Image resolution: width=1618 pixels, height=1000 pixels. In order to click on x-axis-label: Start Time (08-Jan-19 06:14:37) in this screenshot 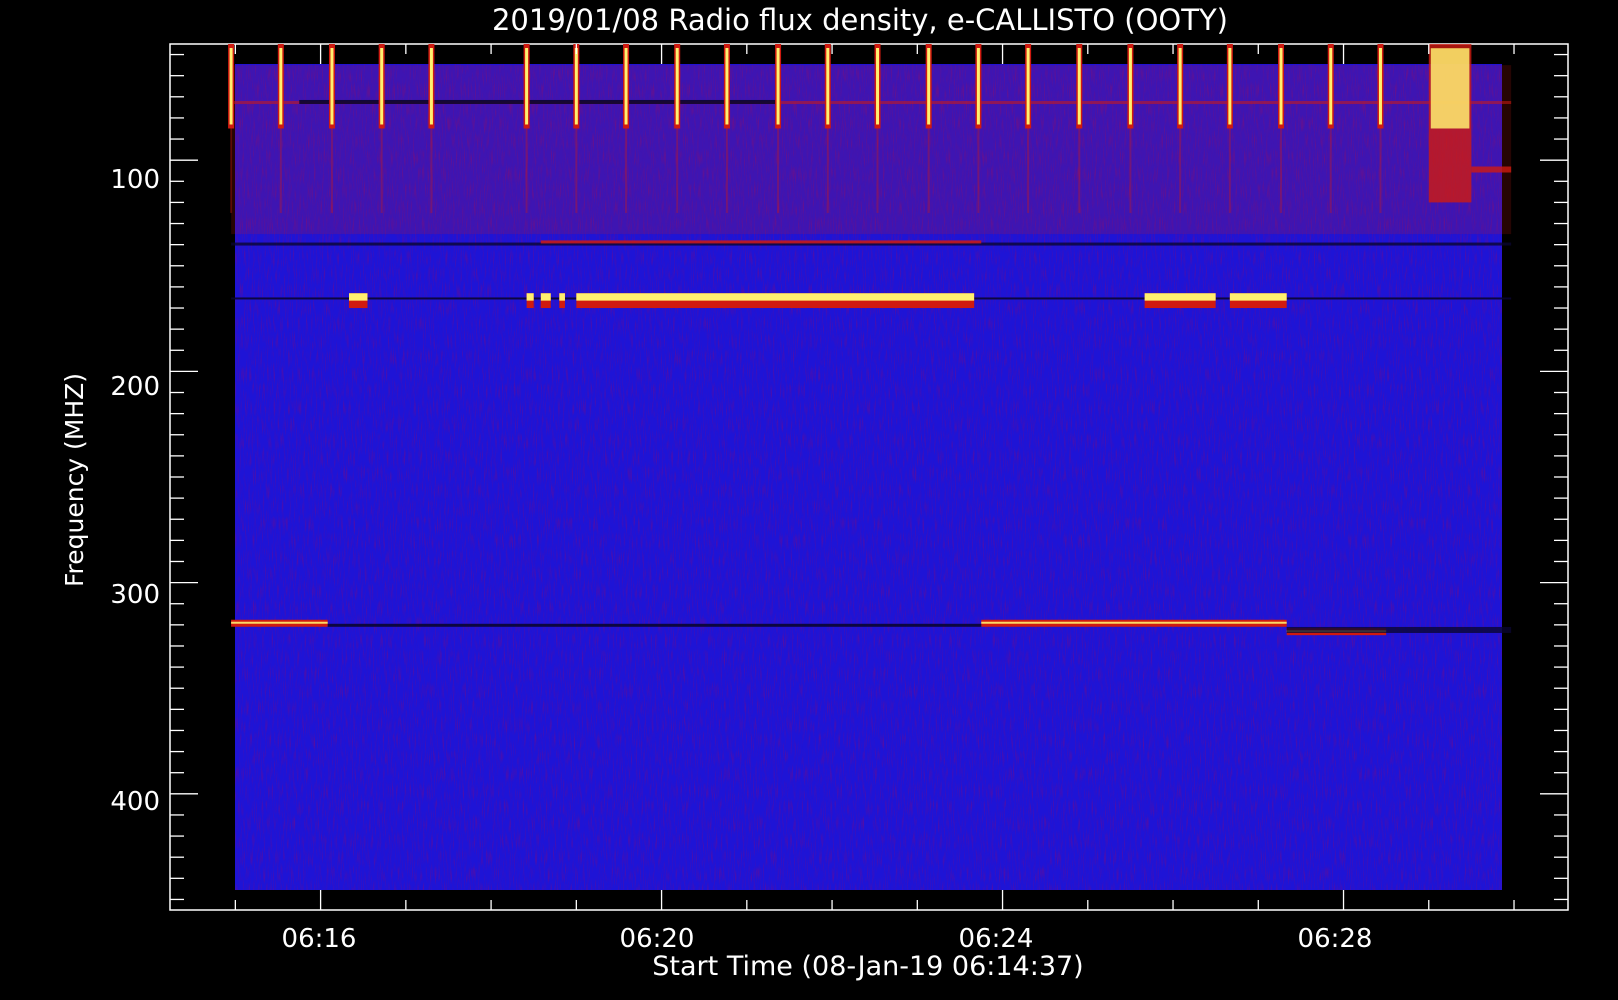, I will do `click(867, 966)`.